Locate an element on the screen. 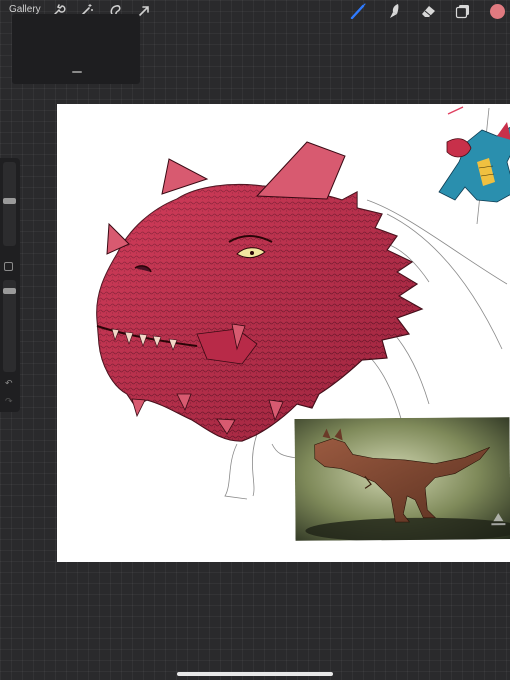 The height and width of the screenshot is (680, 510). brush-size-slider is located at coordinates (9, 204).